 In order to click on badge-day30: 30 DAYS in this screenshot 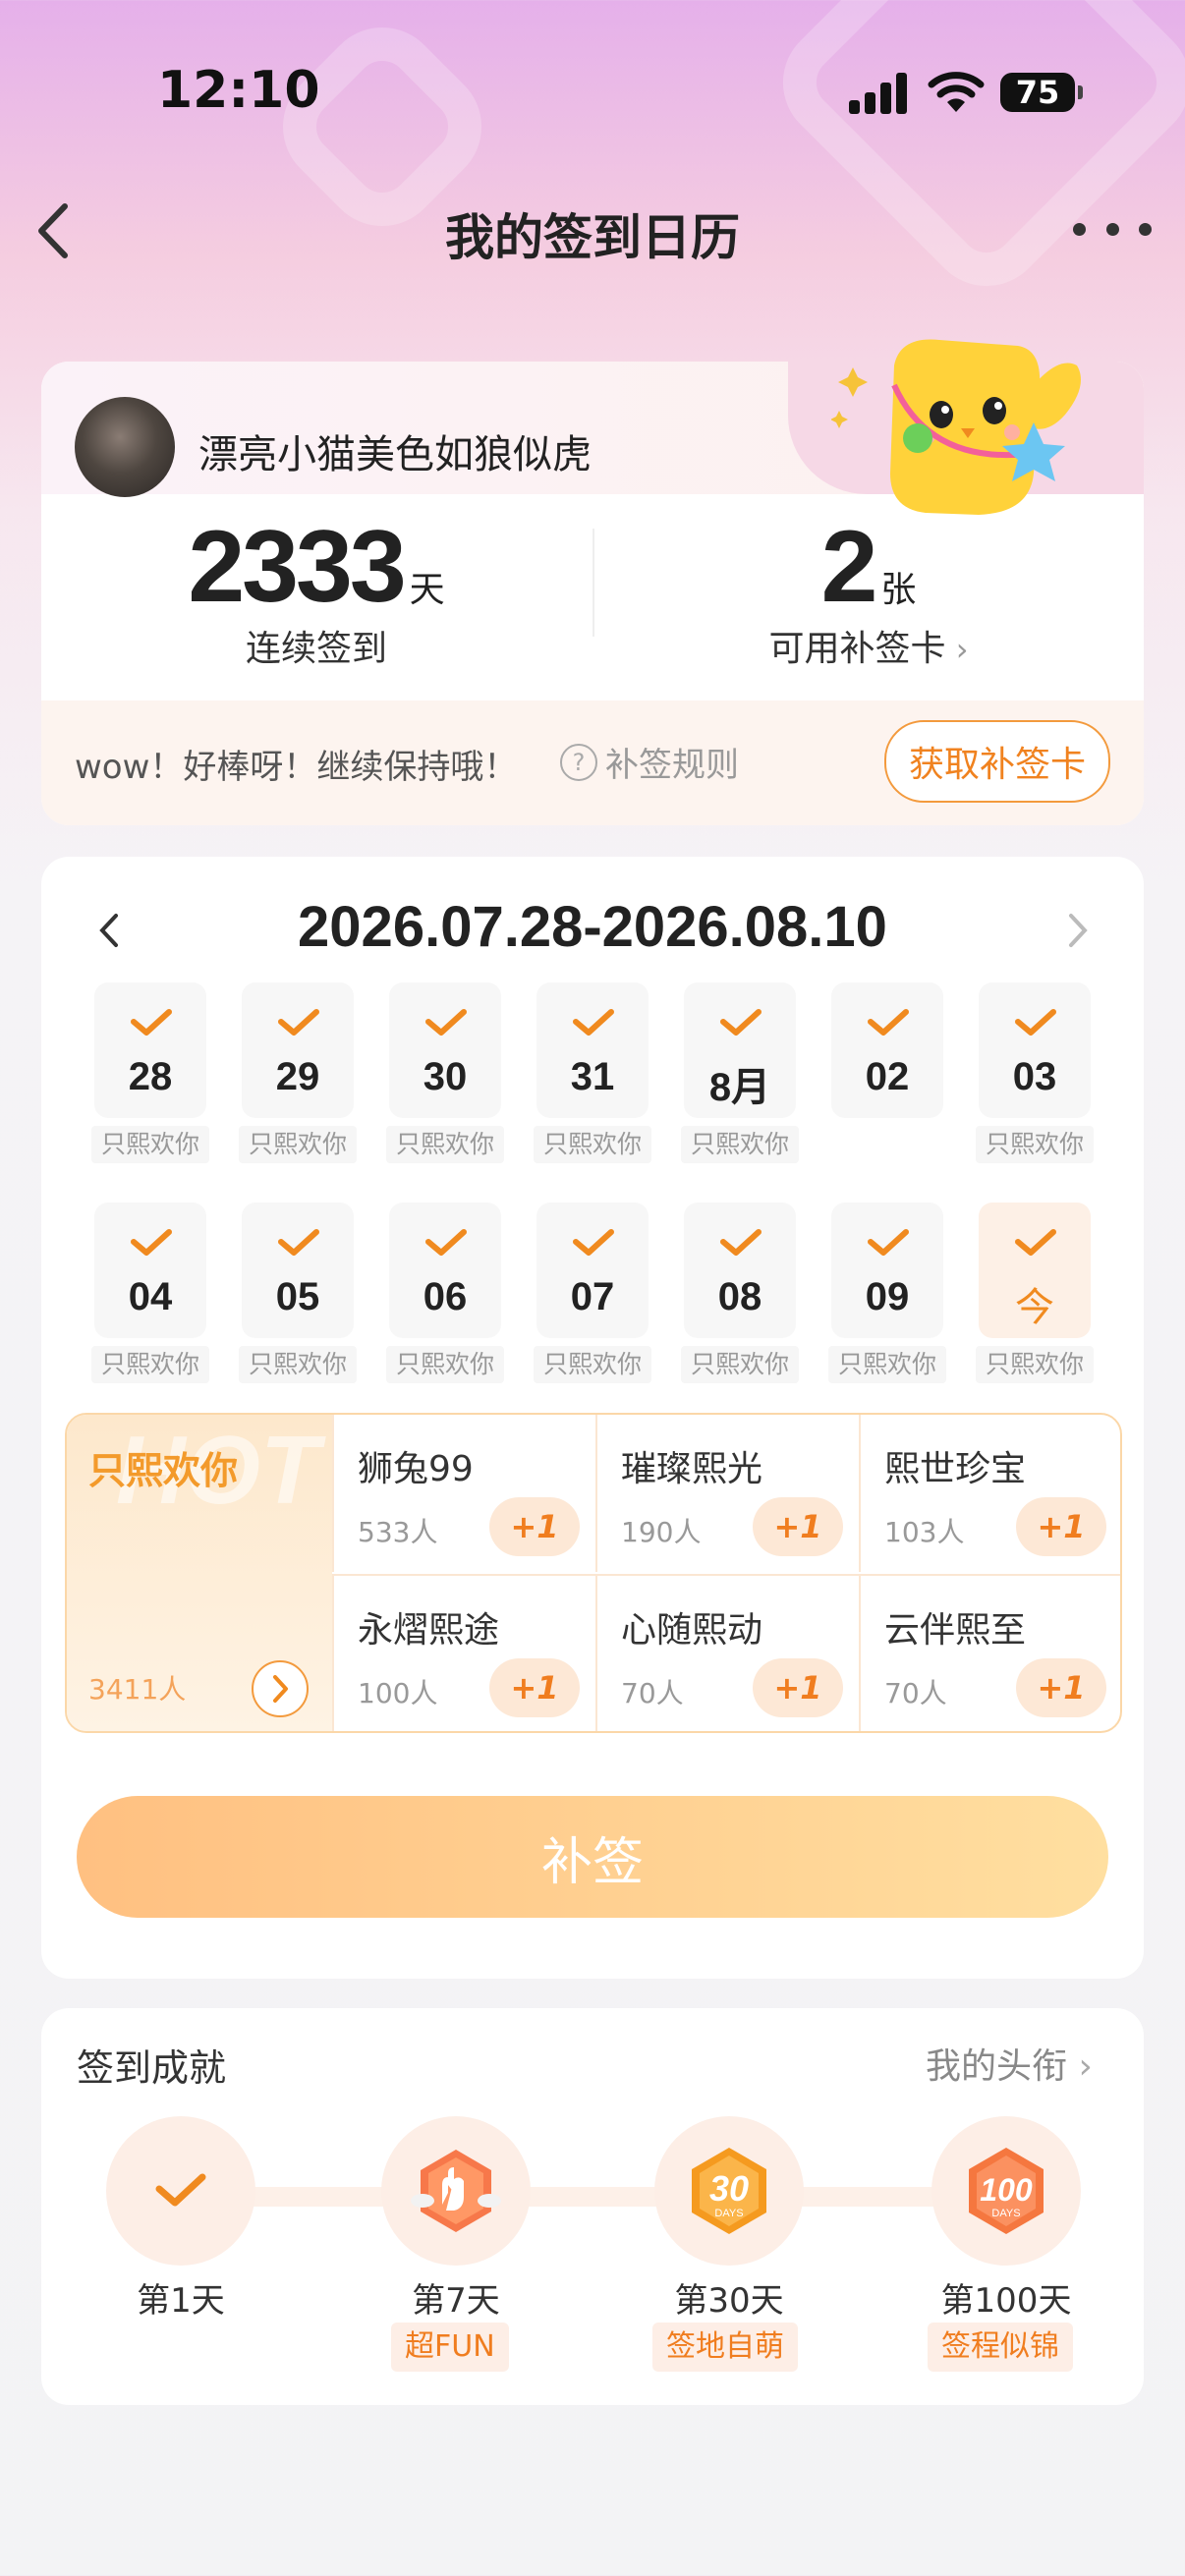, I will do `click(729, 2191)`.